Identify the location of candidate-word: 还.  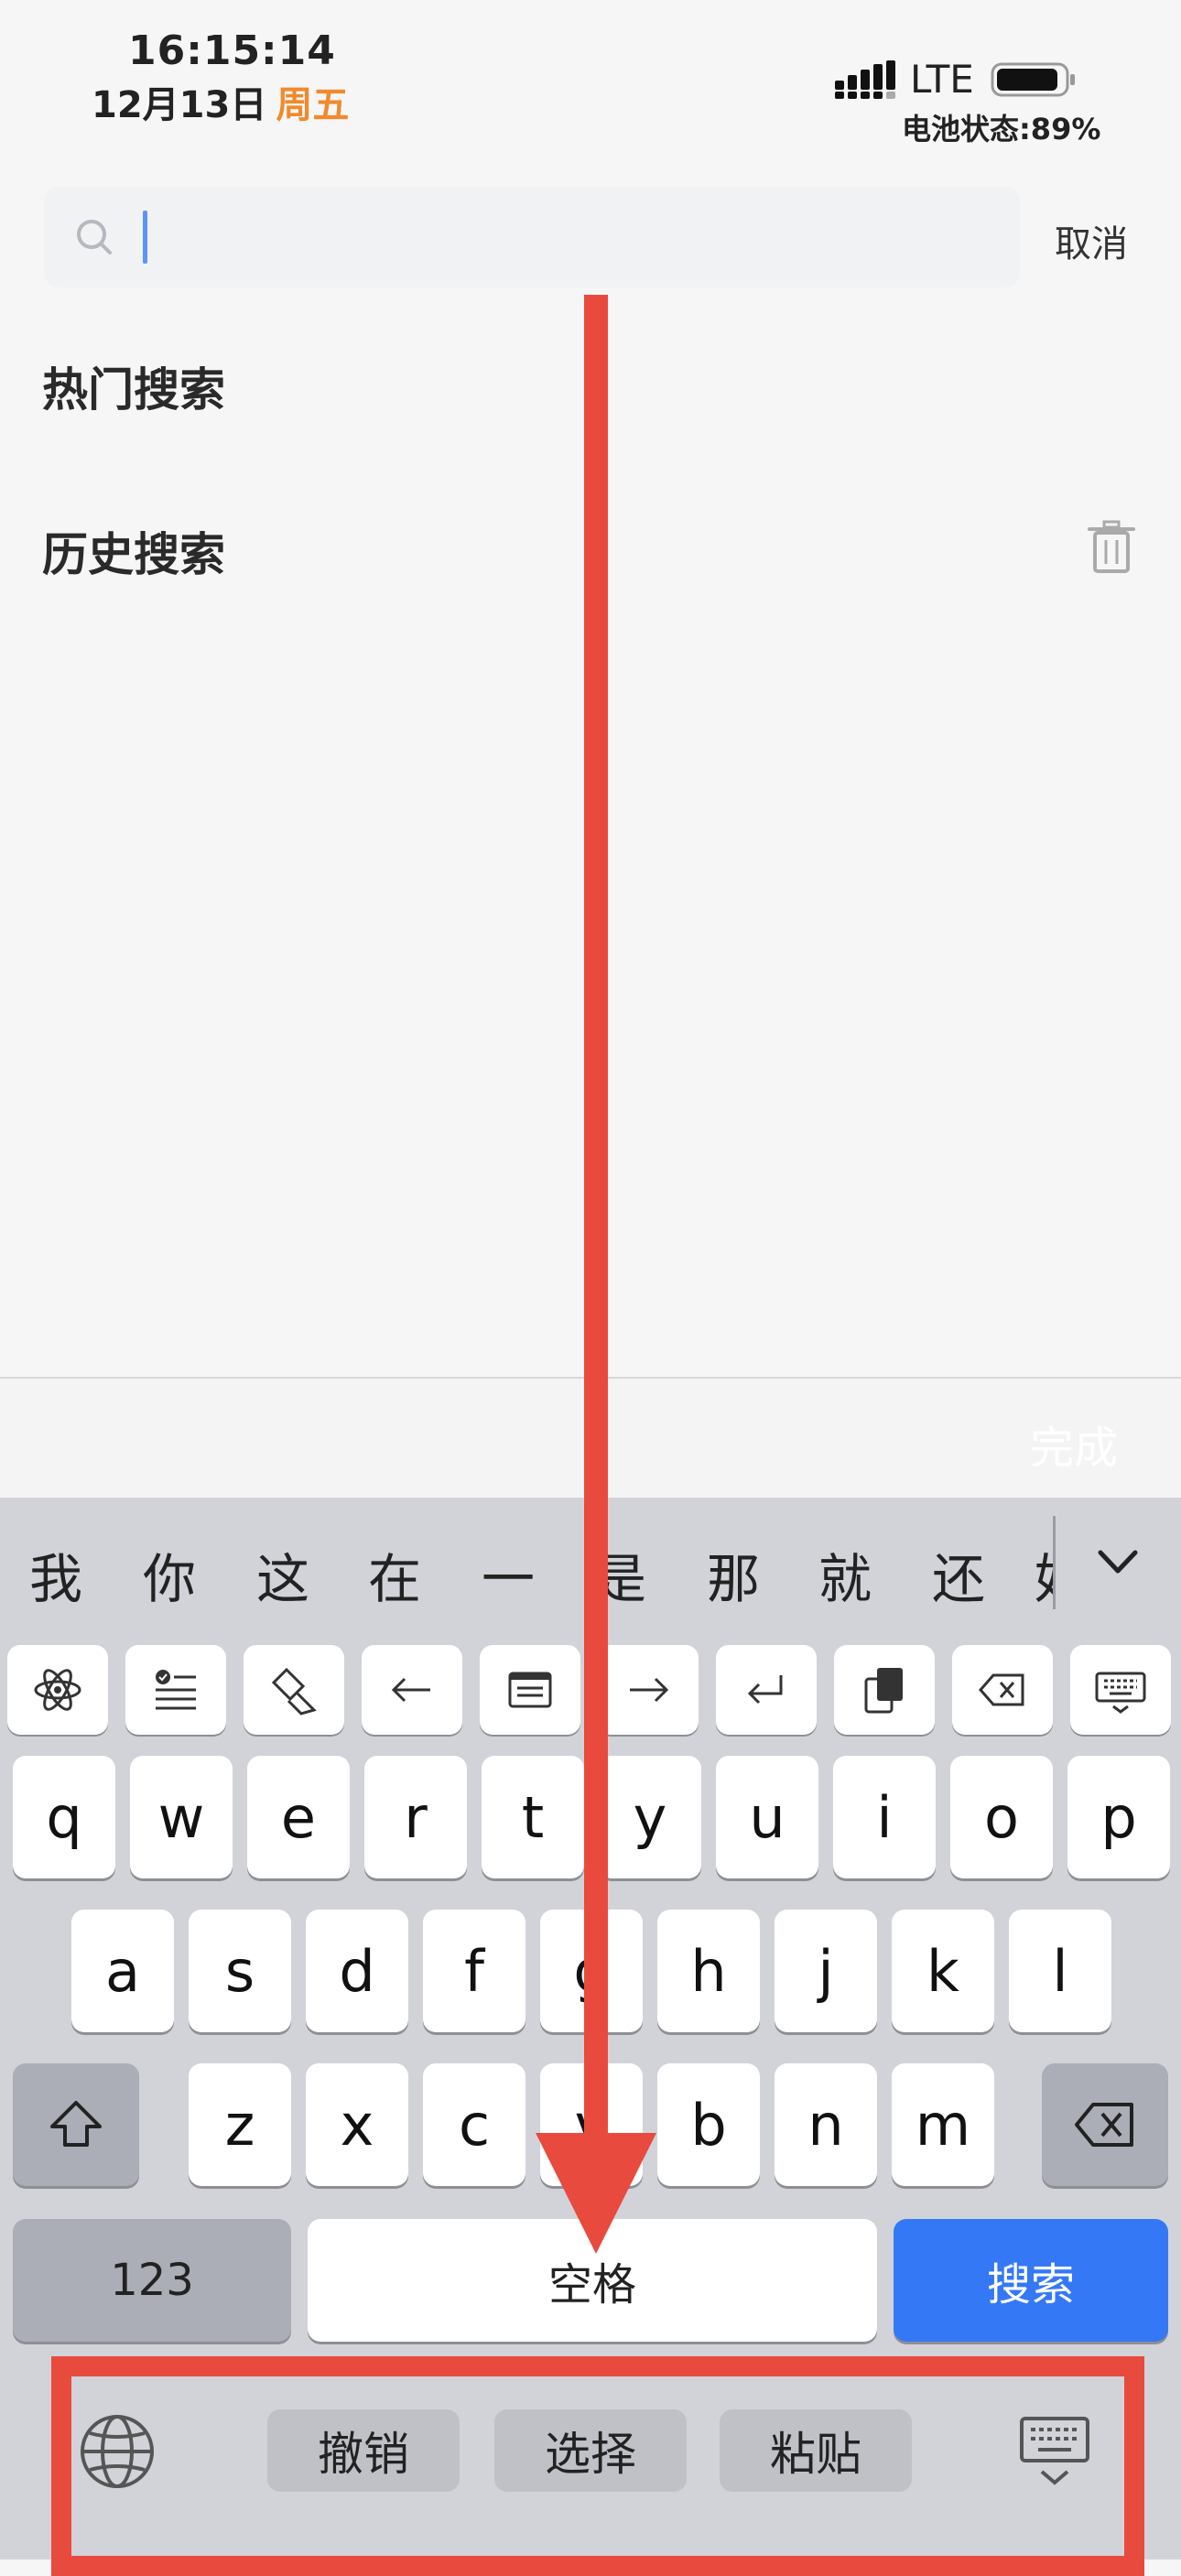
(958, 1575).